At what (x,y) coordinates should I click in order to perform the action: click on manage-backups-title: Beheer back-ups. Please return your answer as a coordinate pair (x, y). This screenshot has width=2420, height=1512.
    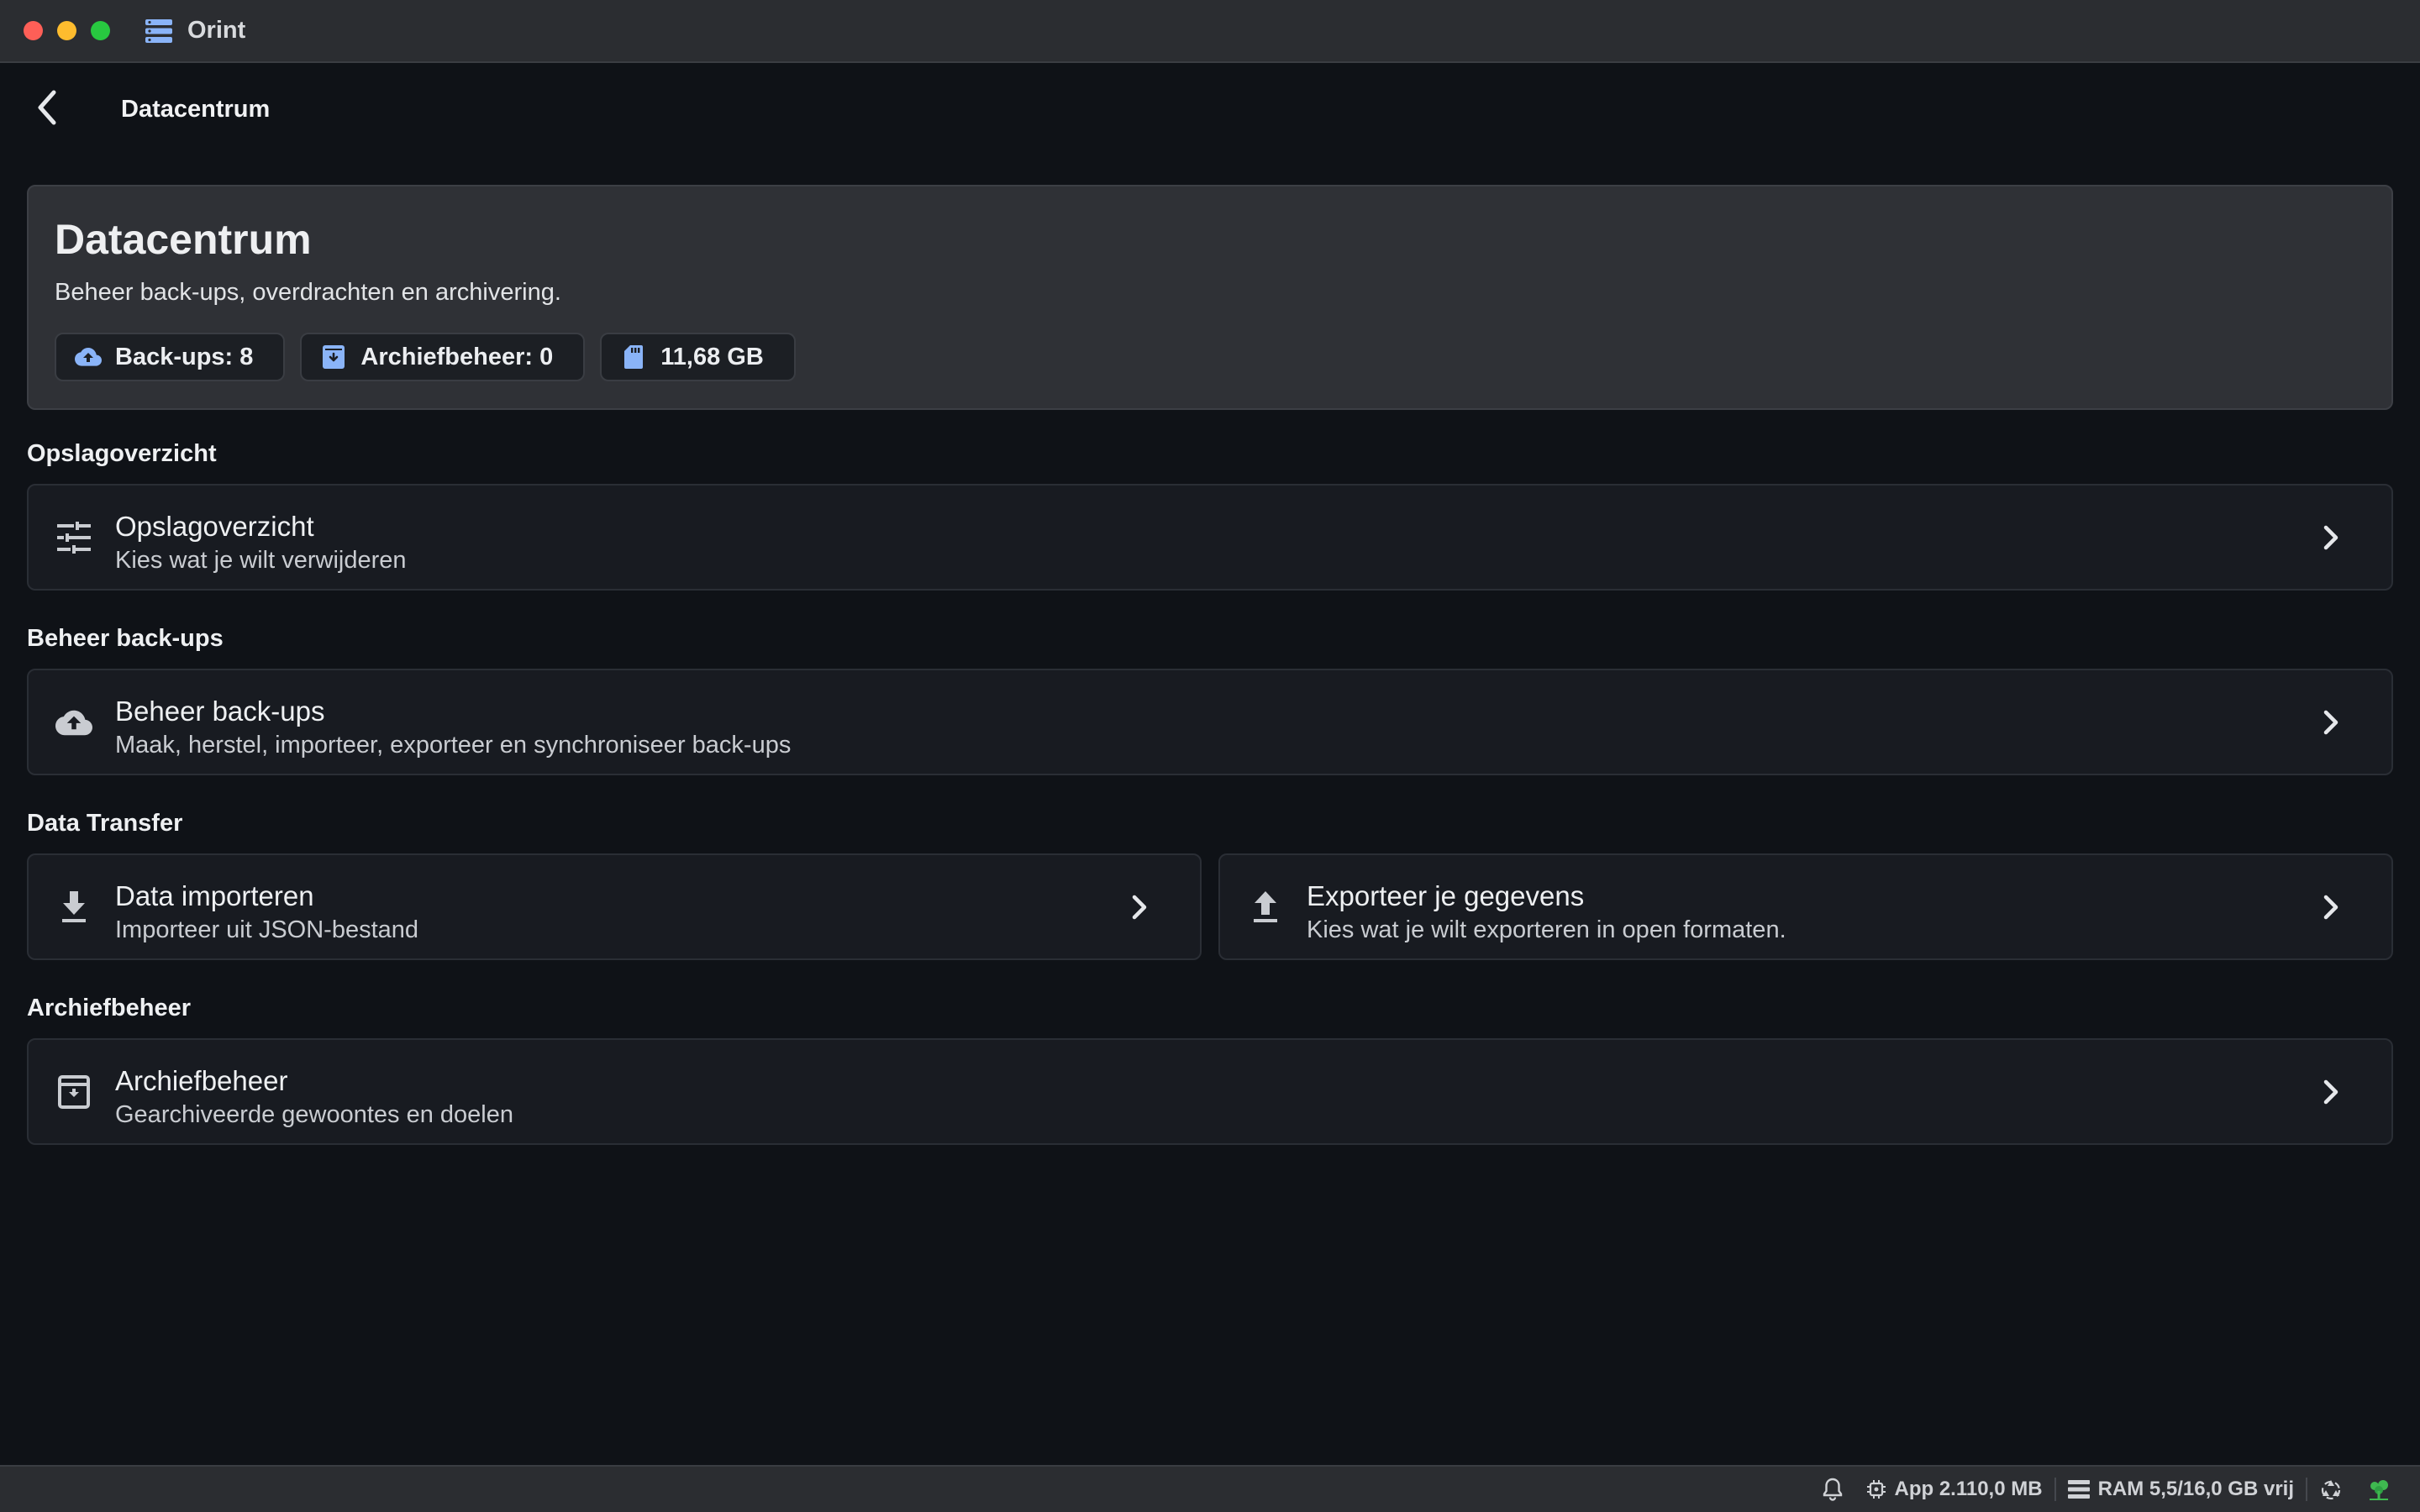
    Looking at the image, I should click on (220, 711).